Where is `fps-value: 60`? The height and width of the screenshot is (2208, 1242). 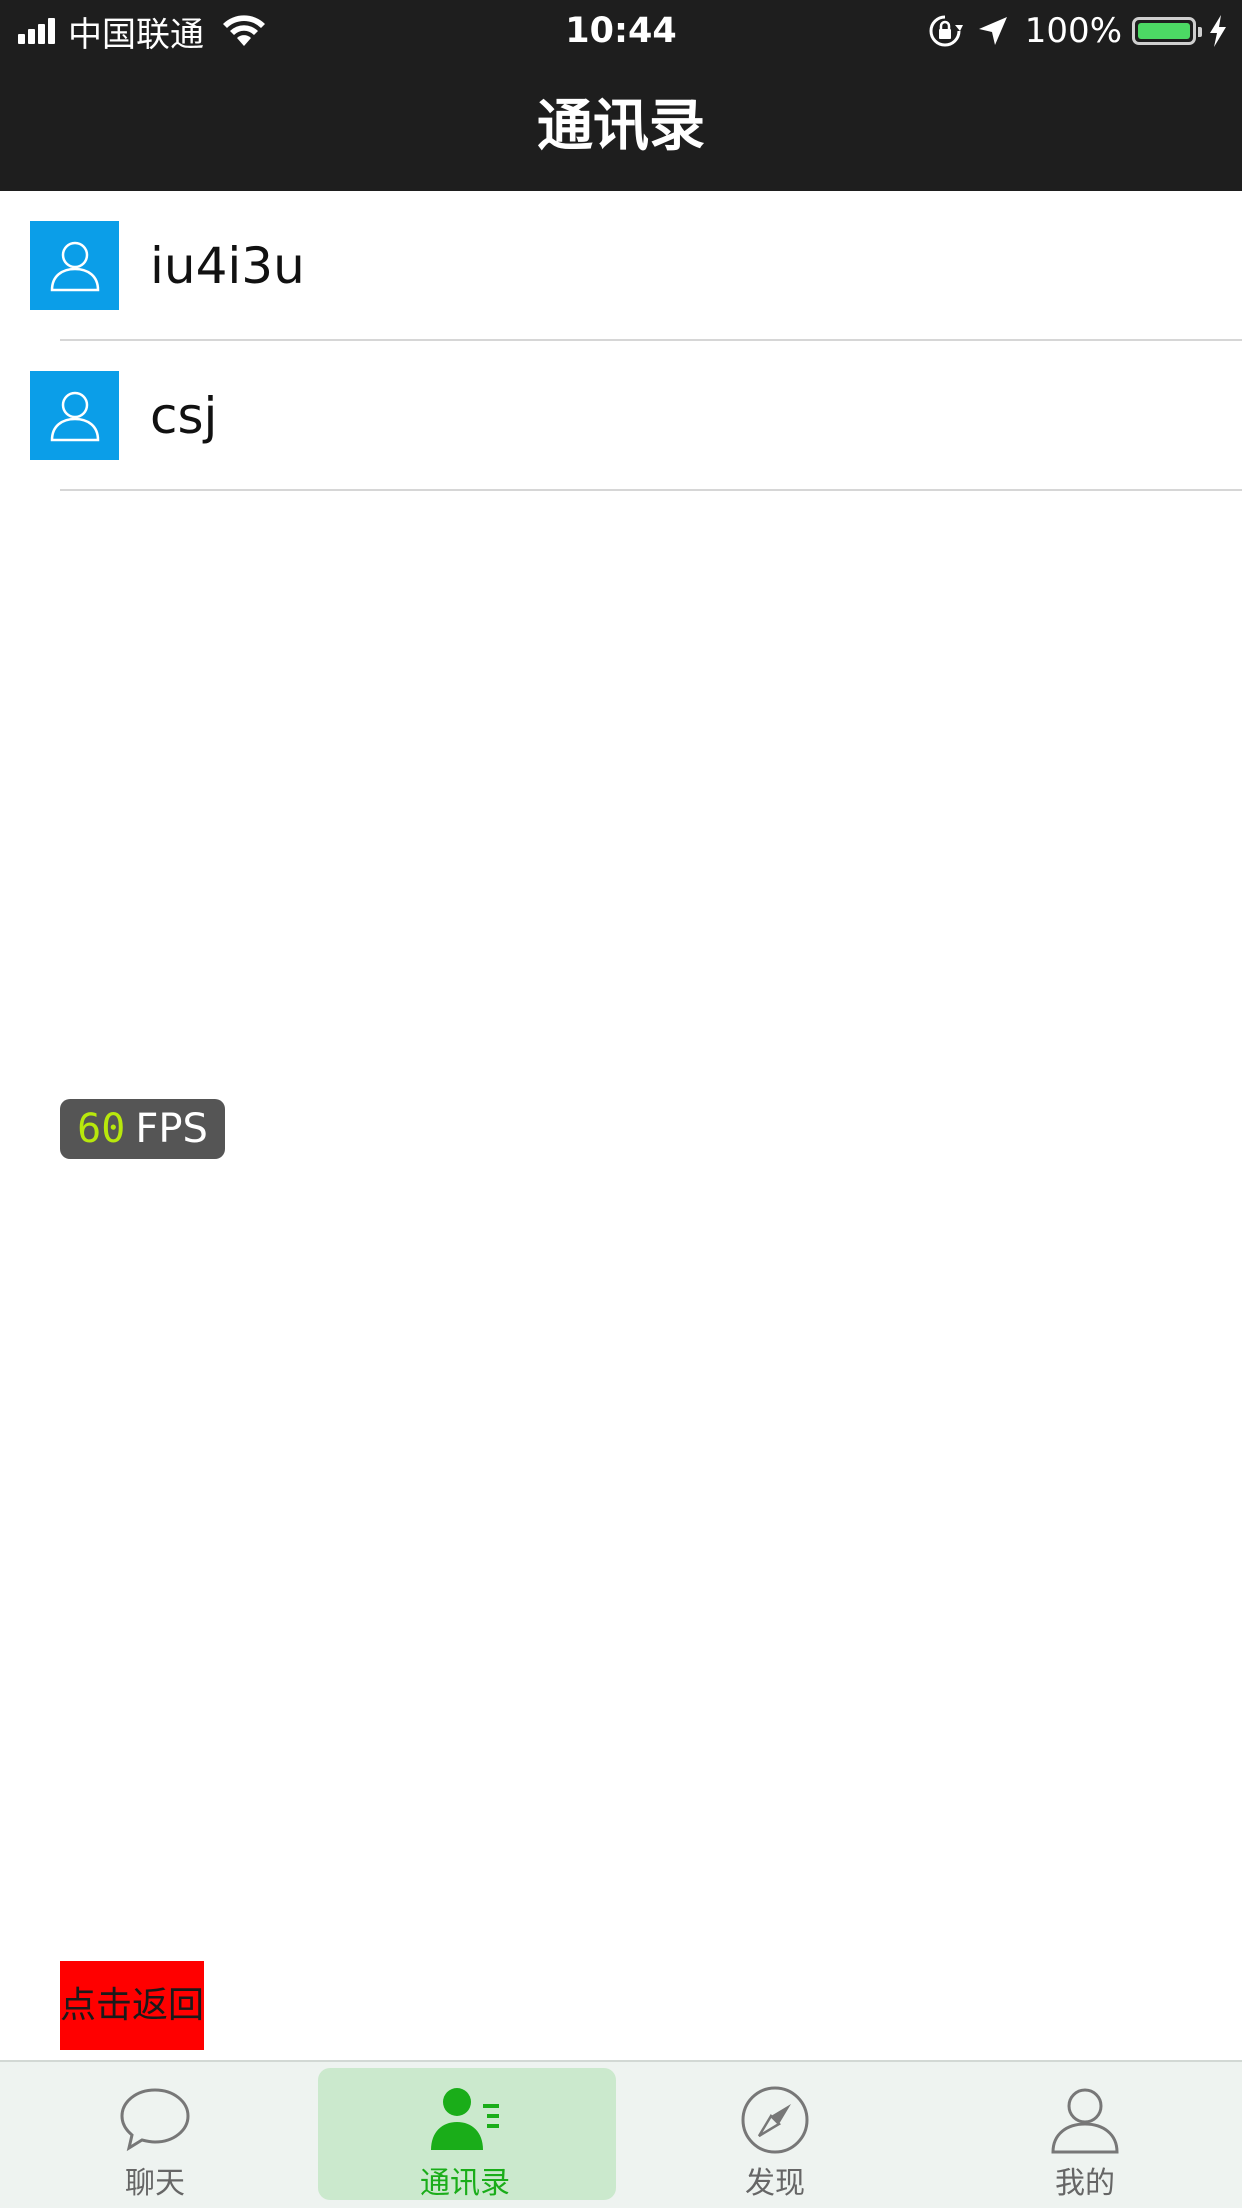
fps-value: 60 is located at coordinates (101, 1129).